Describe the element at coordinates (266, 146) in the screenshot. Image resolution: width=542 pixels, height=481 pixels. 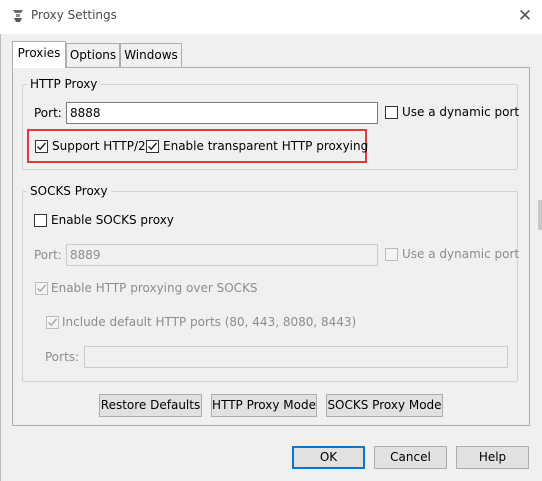
I see `transparent-proxying-label: Enable transparent HTTP proxying` at that location.